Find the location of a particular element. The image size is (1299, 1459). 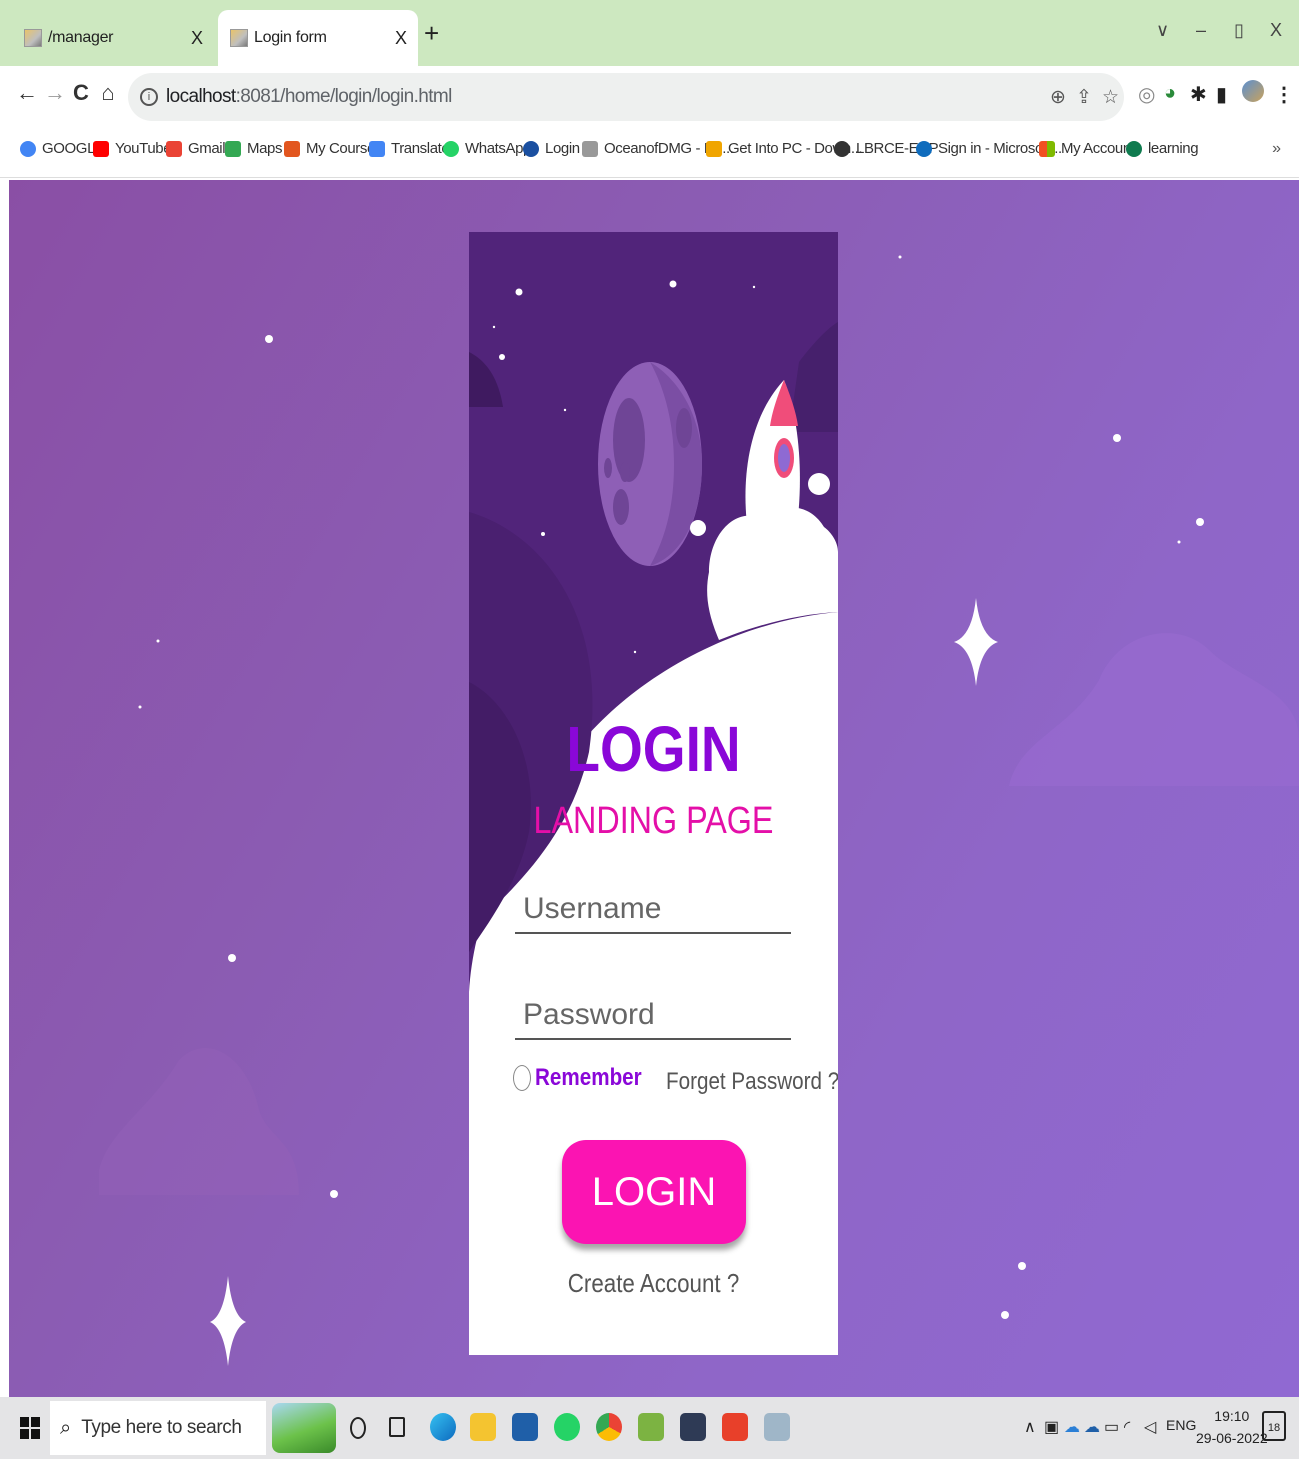

tray-overflow-icon: ∧ is located at coordinates (1030, 1427).